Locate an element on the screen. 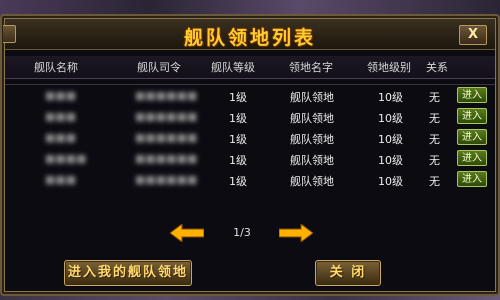 The width and height of the screenshot is (500, 300). prev-page-arrow-icon is located at coordinates (187, 233).